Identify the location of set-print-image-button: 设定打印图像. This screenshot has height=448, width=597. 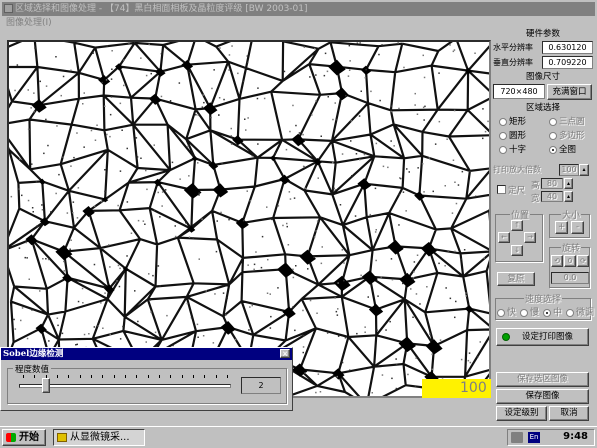
(542, 337).